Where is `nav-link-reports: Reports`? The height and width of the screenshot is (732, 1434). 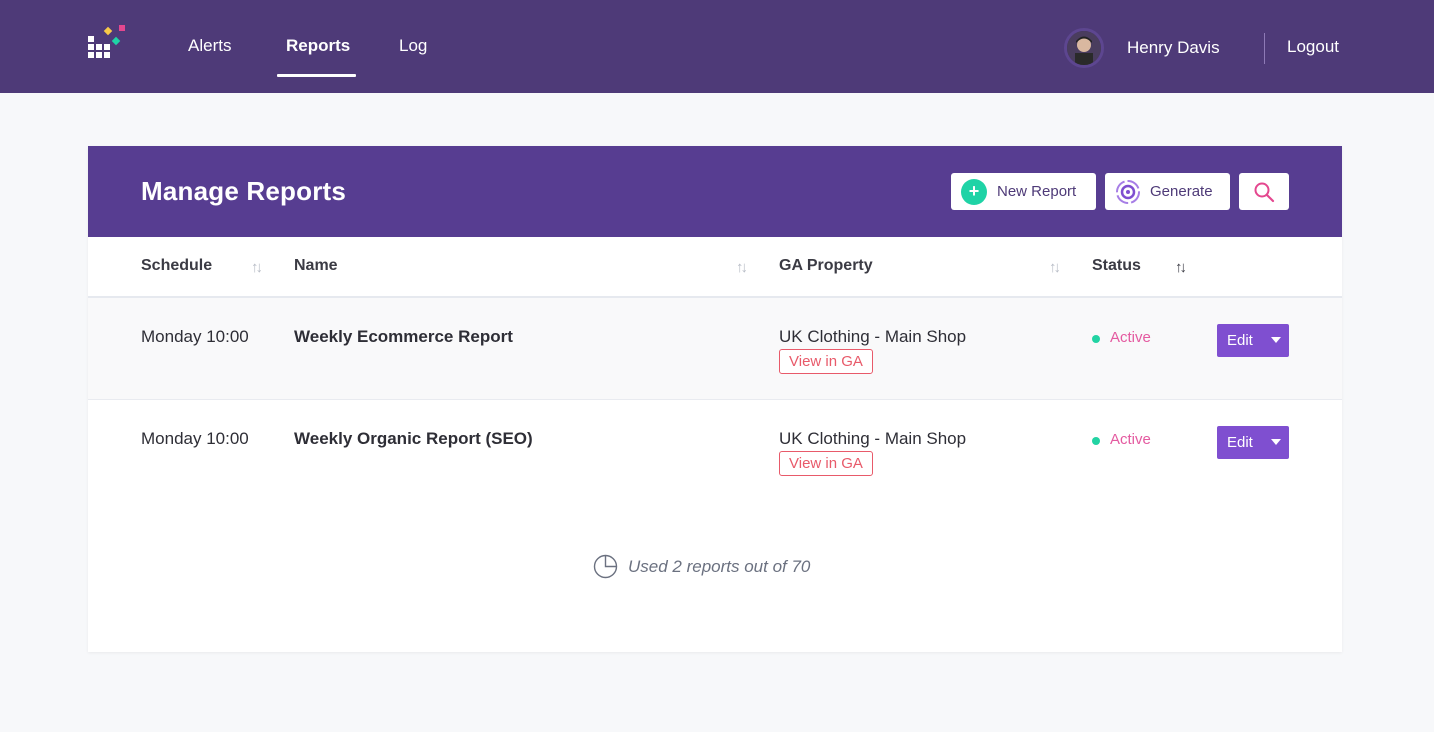
nav-link-reports: Reports is located at coordinates (318, 46).